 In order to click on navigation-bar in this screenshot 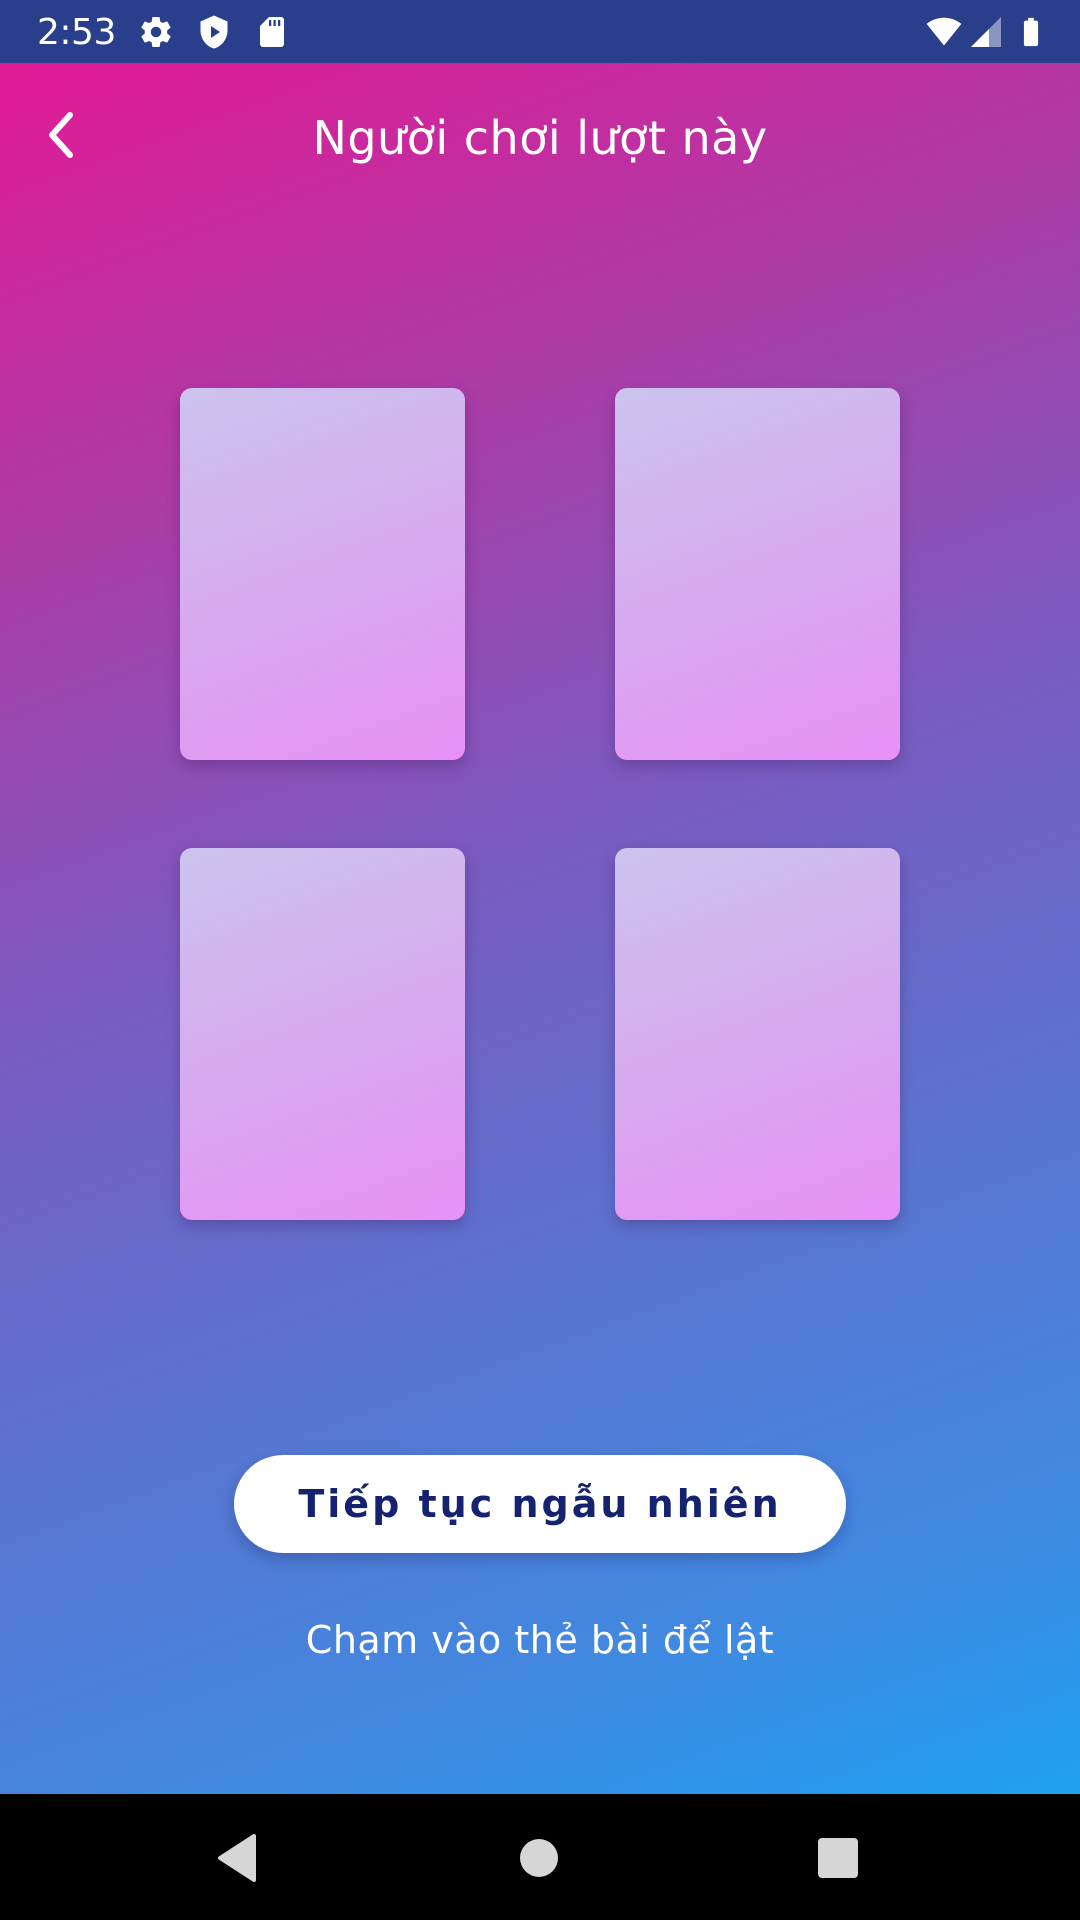, I will do `click(540, 1857)`.